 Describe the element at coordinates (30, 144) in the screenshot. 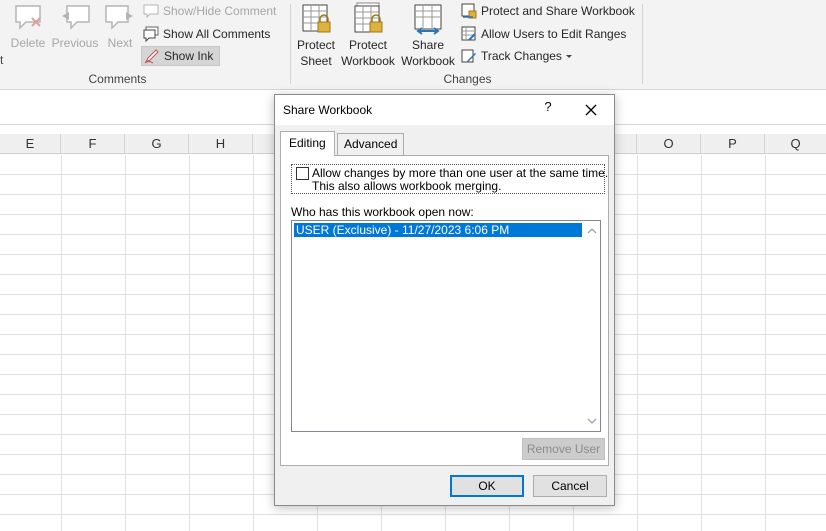

I see `column-header-e: E` at that location.